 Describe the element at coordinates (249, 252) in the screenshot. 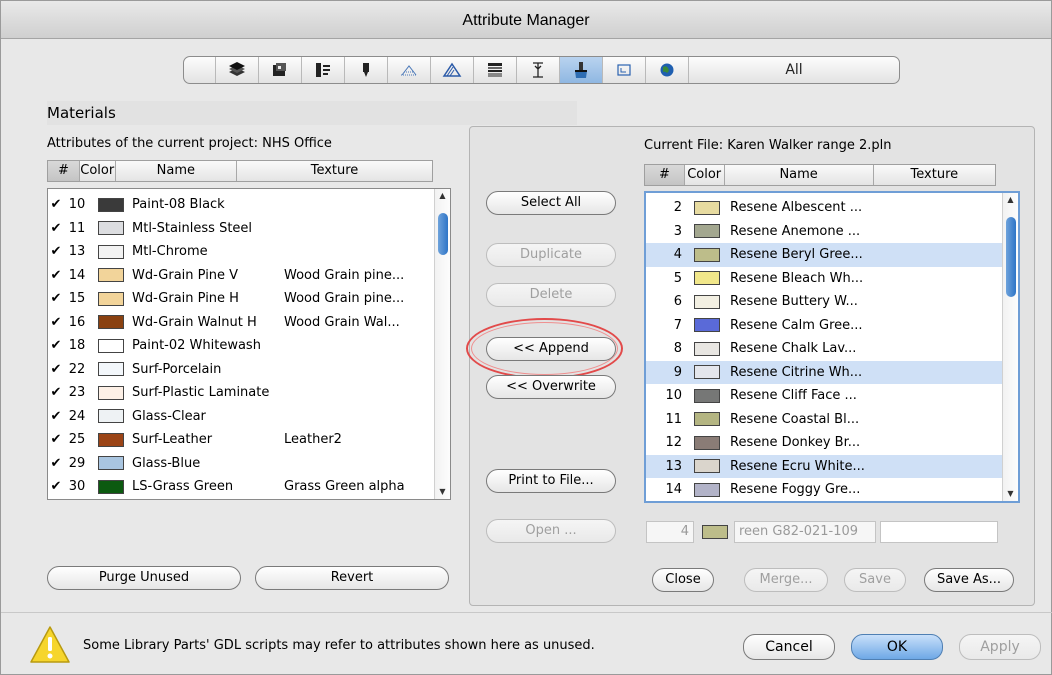

I see `table-row: ✔ 13 Mtl-Chrome` at that location.